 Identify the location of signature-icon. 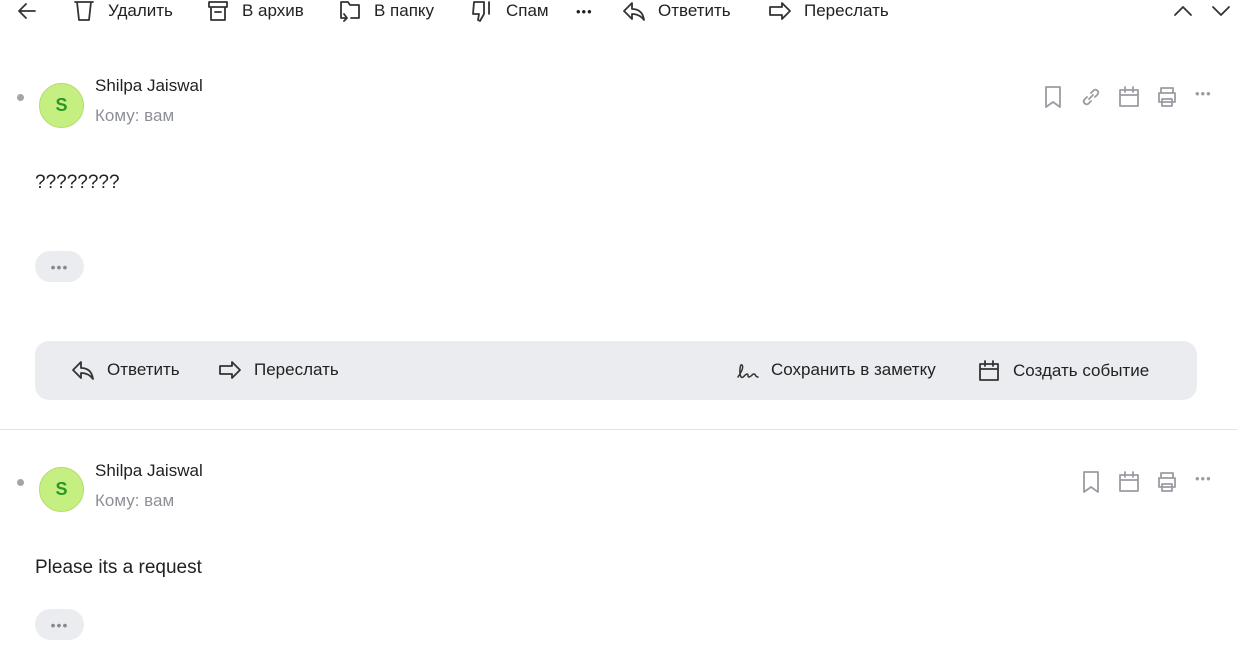
(748, 371).